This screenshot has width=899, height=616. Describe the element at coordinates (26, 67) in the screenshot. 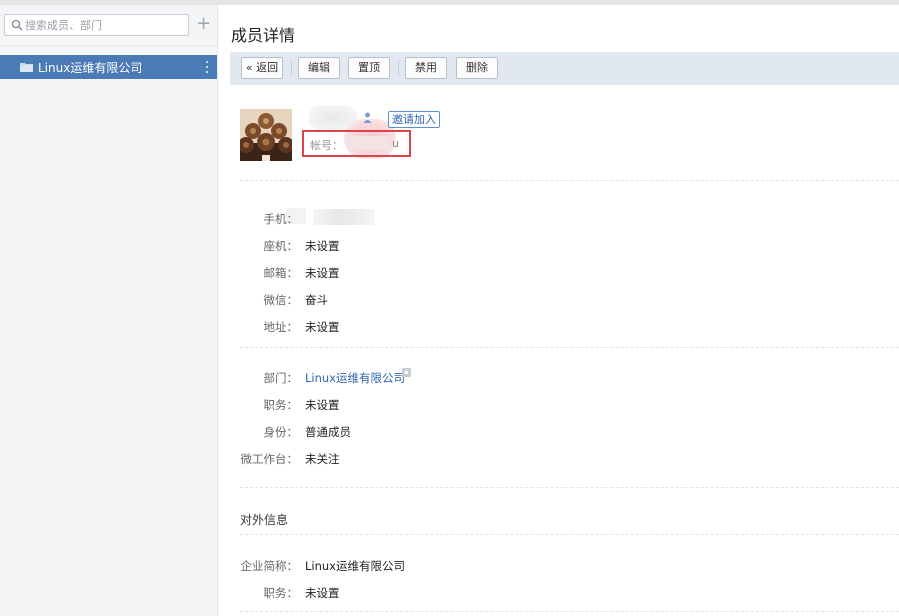

I see `folder-icon` at that location.